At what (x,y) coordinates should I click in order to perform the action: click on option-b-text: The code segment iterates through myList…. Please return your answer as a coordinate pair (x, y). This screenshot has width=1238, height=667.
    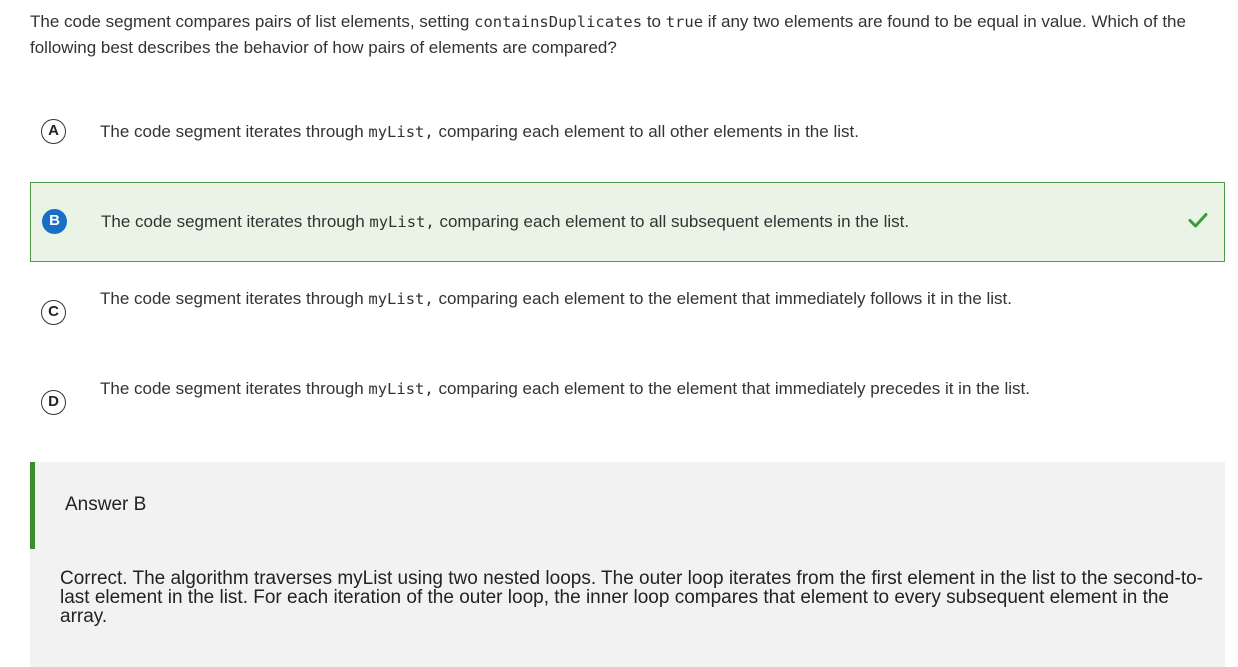
    Looking at the image, I should click on (631, 222).